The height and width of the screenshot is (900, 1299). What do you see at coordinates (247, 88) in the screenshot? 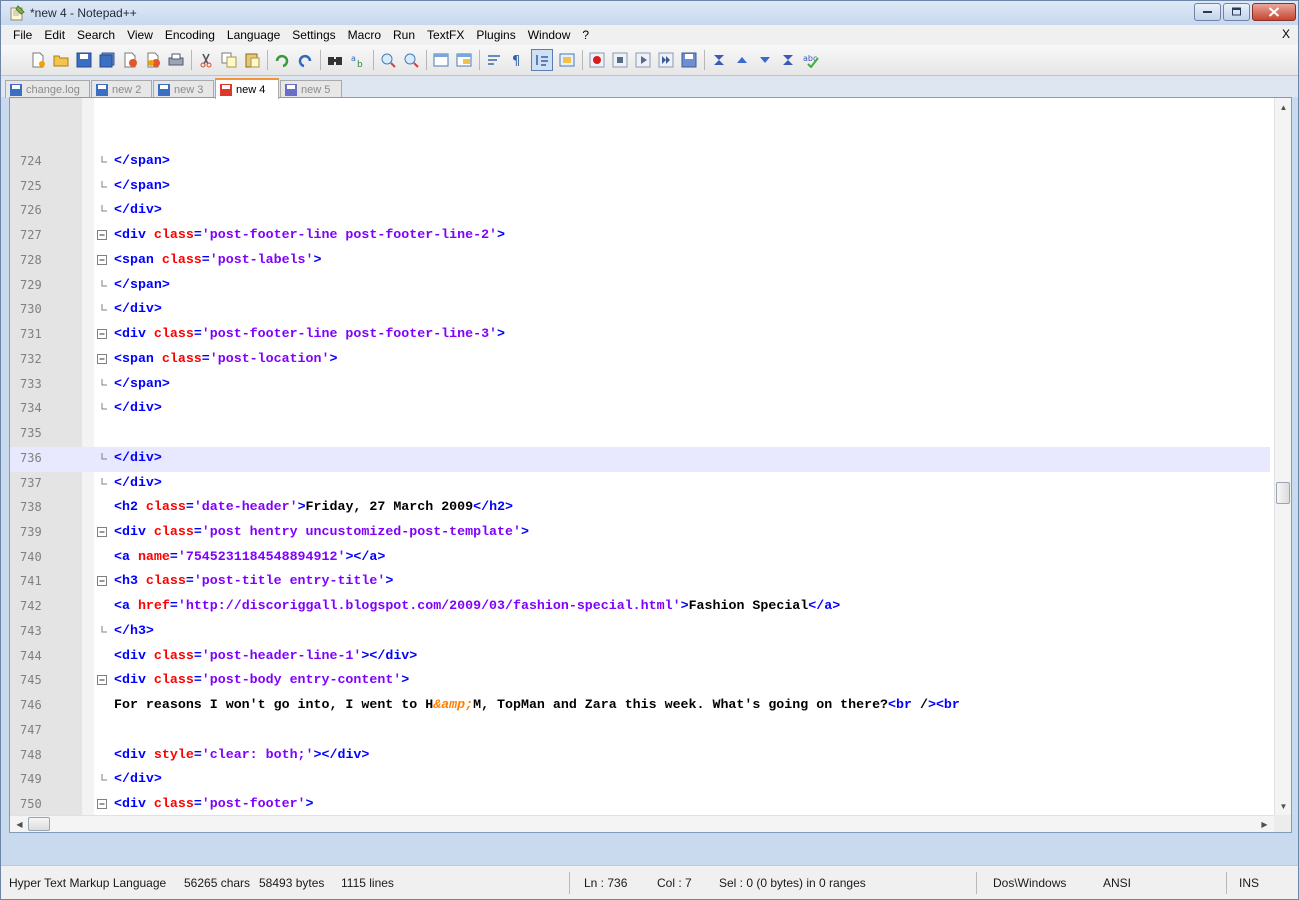
I see `tab-new-4: new 4` at bounding box center [247, 88].